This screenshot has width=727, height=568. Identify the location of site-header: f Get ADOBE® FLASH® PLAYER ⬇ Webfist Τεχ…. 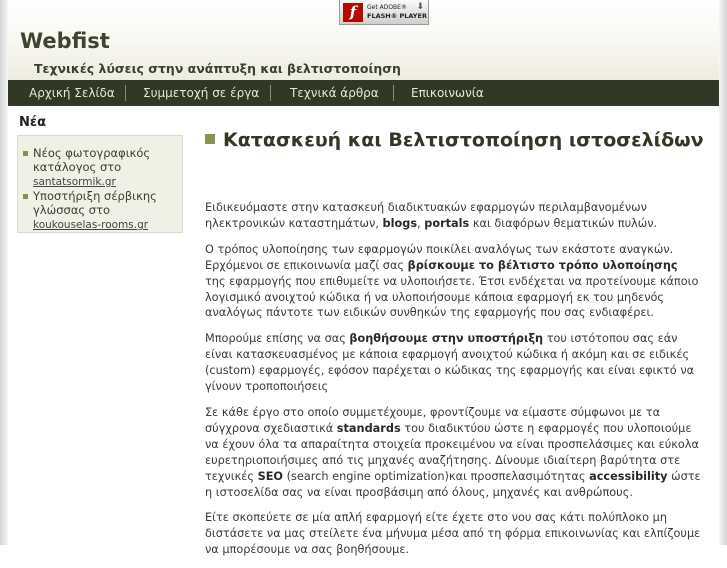
(363, 40).